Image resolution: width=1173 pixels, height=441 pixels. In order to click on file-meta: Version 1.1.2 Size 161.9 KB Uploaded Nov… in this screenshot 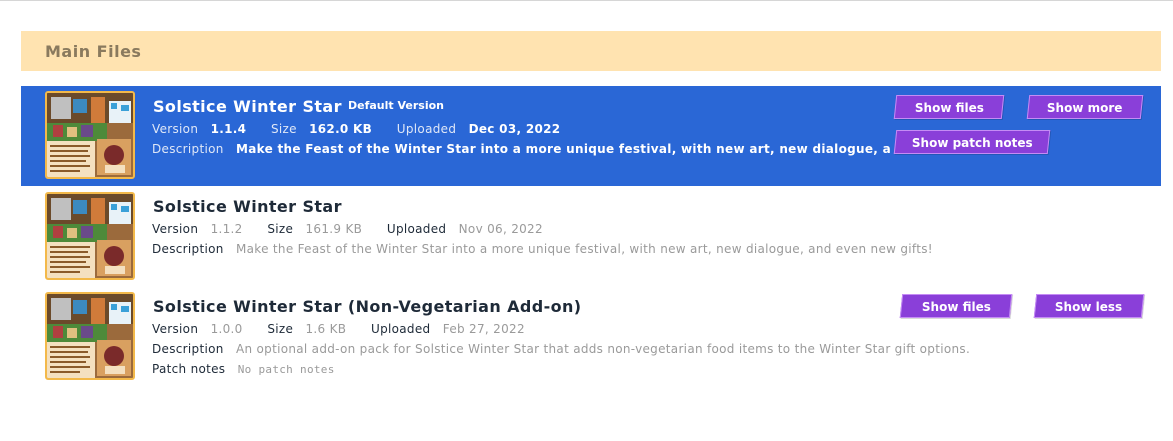, I will do `click(347, 229)`.